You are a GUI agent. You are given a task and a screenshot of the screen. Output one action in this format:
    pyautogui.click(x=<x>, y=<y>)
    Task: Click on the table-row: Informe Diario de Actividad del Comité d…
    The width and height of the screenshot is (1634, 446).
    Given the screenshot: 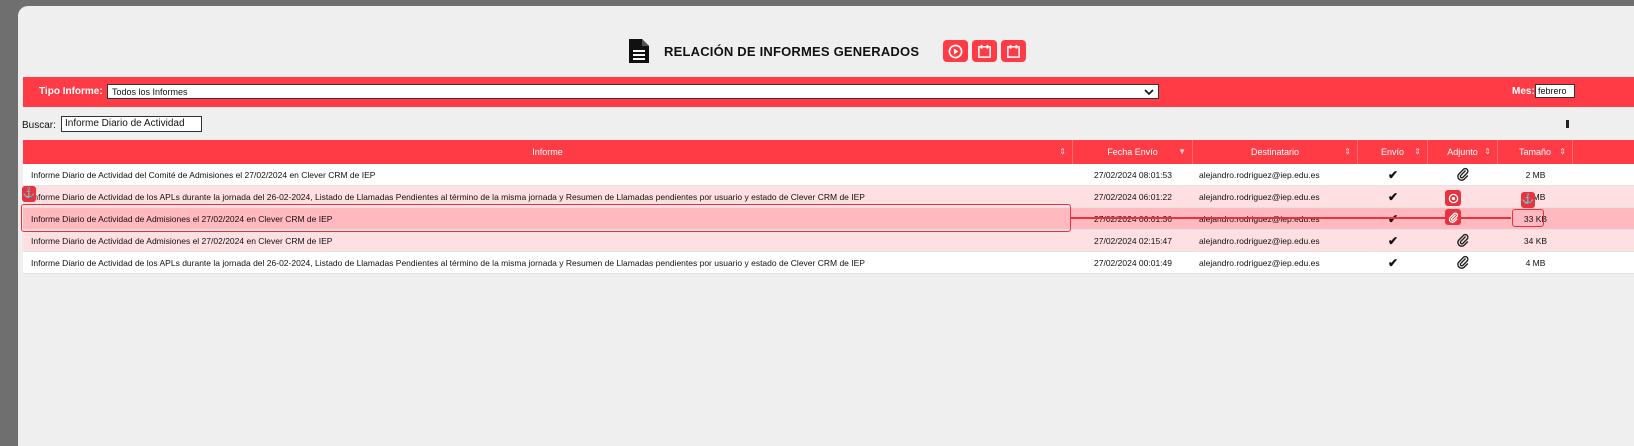 What is the action you would take?
    pyautogui.click(x=828, y=175)
    